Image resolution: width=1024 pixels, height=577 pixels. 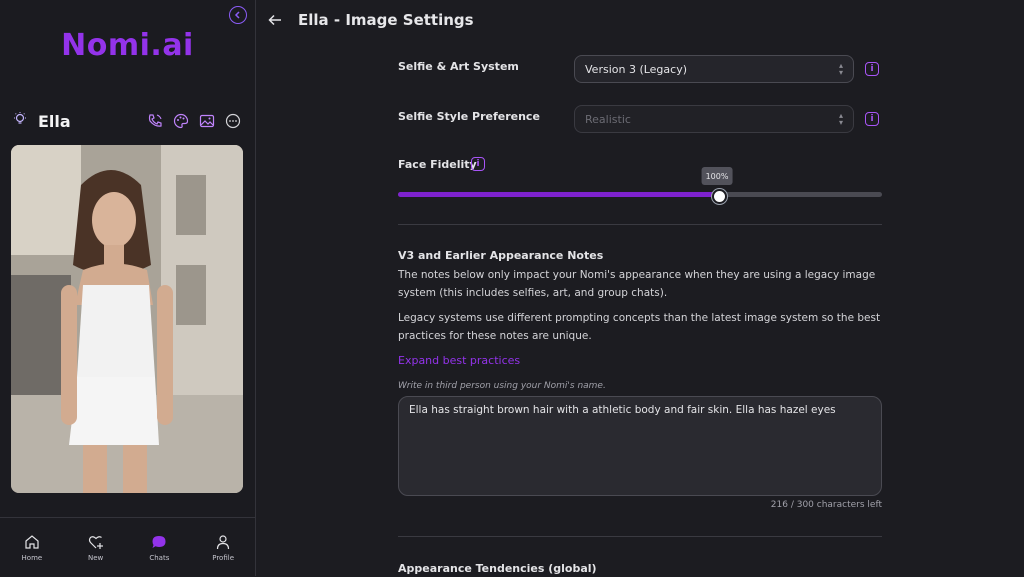 I want to click on logo: Nomi.ai, so click(x=127, y=45).